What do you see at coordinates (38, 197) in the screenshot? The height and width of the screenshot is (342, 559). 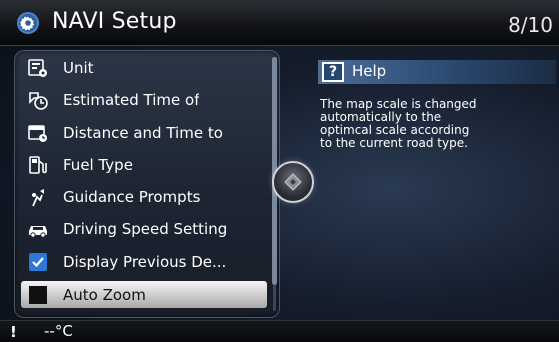 I see `guidance-prompts-icon` at bounding box center [38, 197].